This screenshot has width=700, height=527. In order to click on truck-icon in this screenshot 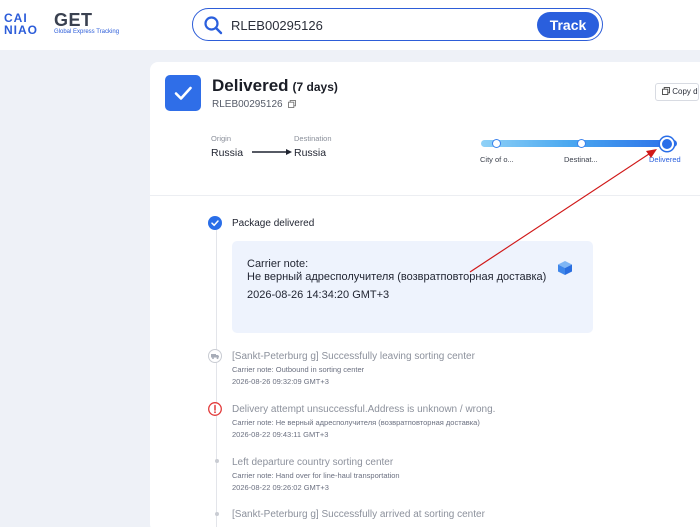, I will do `click(215, 356)`.